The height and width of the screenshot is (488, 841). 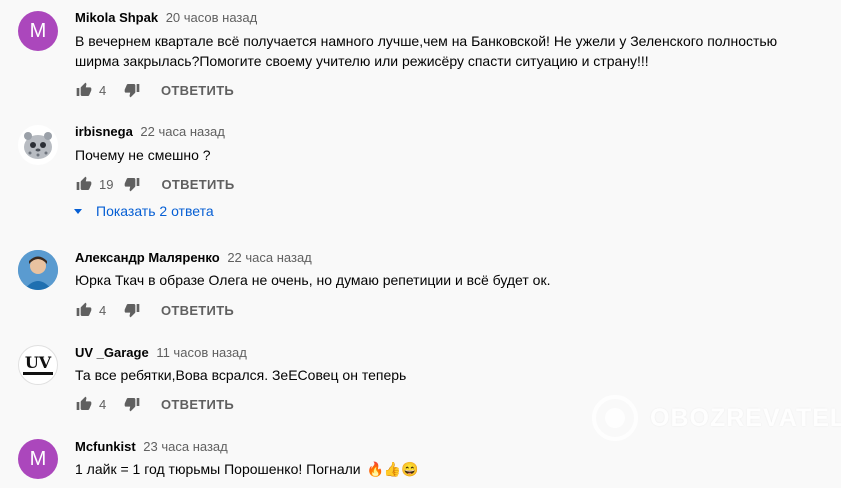 I want to click on comment-actions: 19 ОТВЕТИТЬ, so click(x=155, y=184).